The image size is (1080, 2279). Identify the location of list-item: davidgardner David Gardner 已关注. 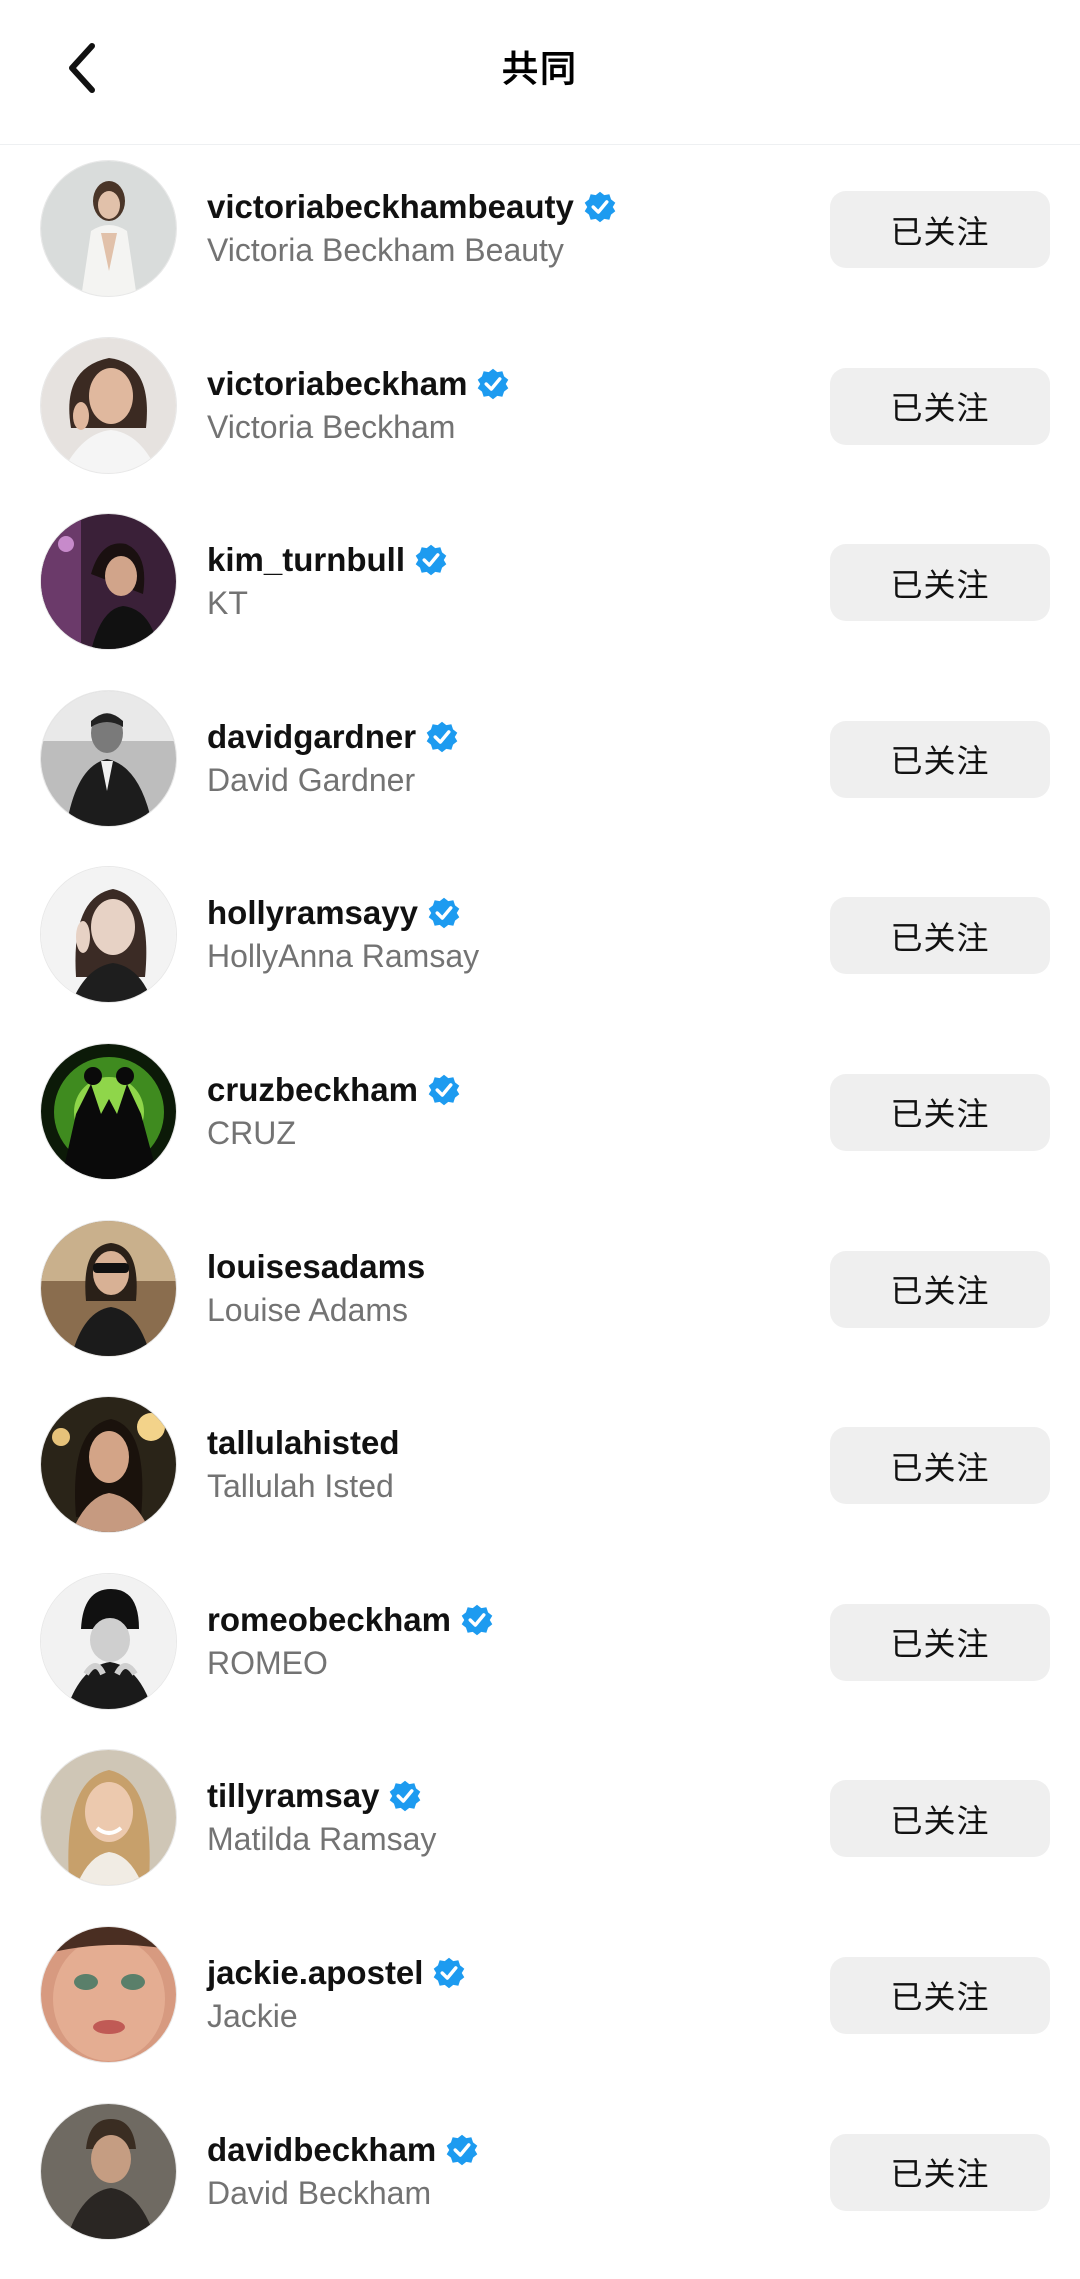
(540, 778).